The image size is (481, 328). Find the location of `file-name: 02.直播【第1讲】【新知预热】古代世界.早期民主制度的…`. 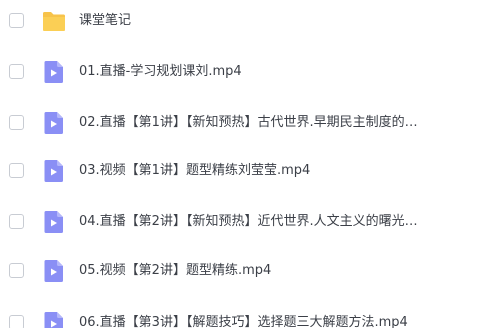

file-name: 02.直播【第1讲】【新知预热】古代世界.早期民主制度的… is located at coordinates (277, 123).